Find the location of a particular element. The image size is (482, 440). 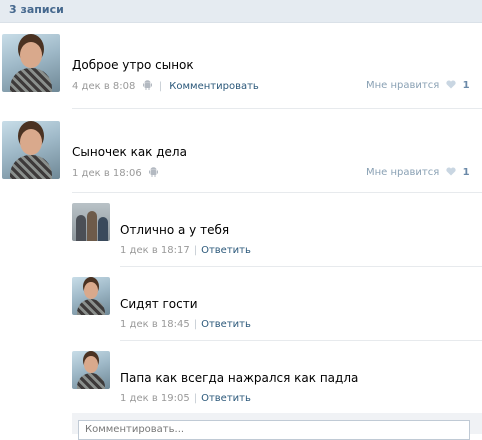

wall-header: 3 записи is located at coordinates (241, 11).